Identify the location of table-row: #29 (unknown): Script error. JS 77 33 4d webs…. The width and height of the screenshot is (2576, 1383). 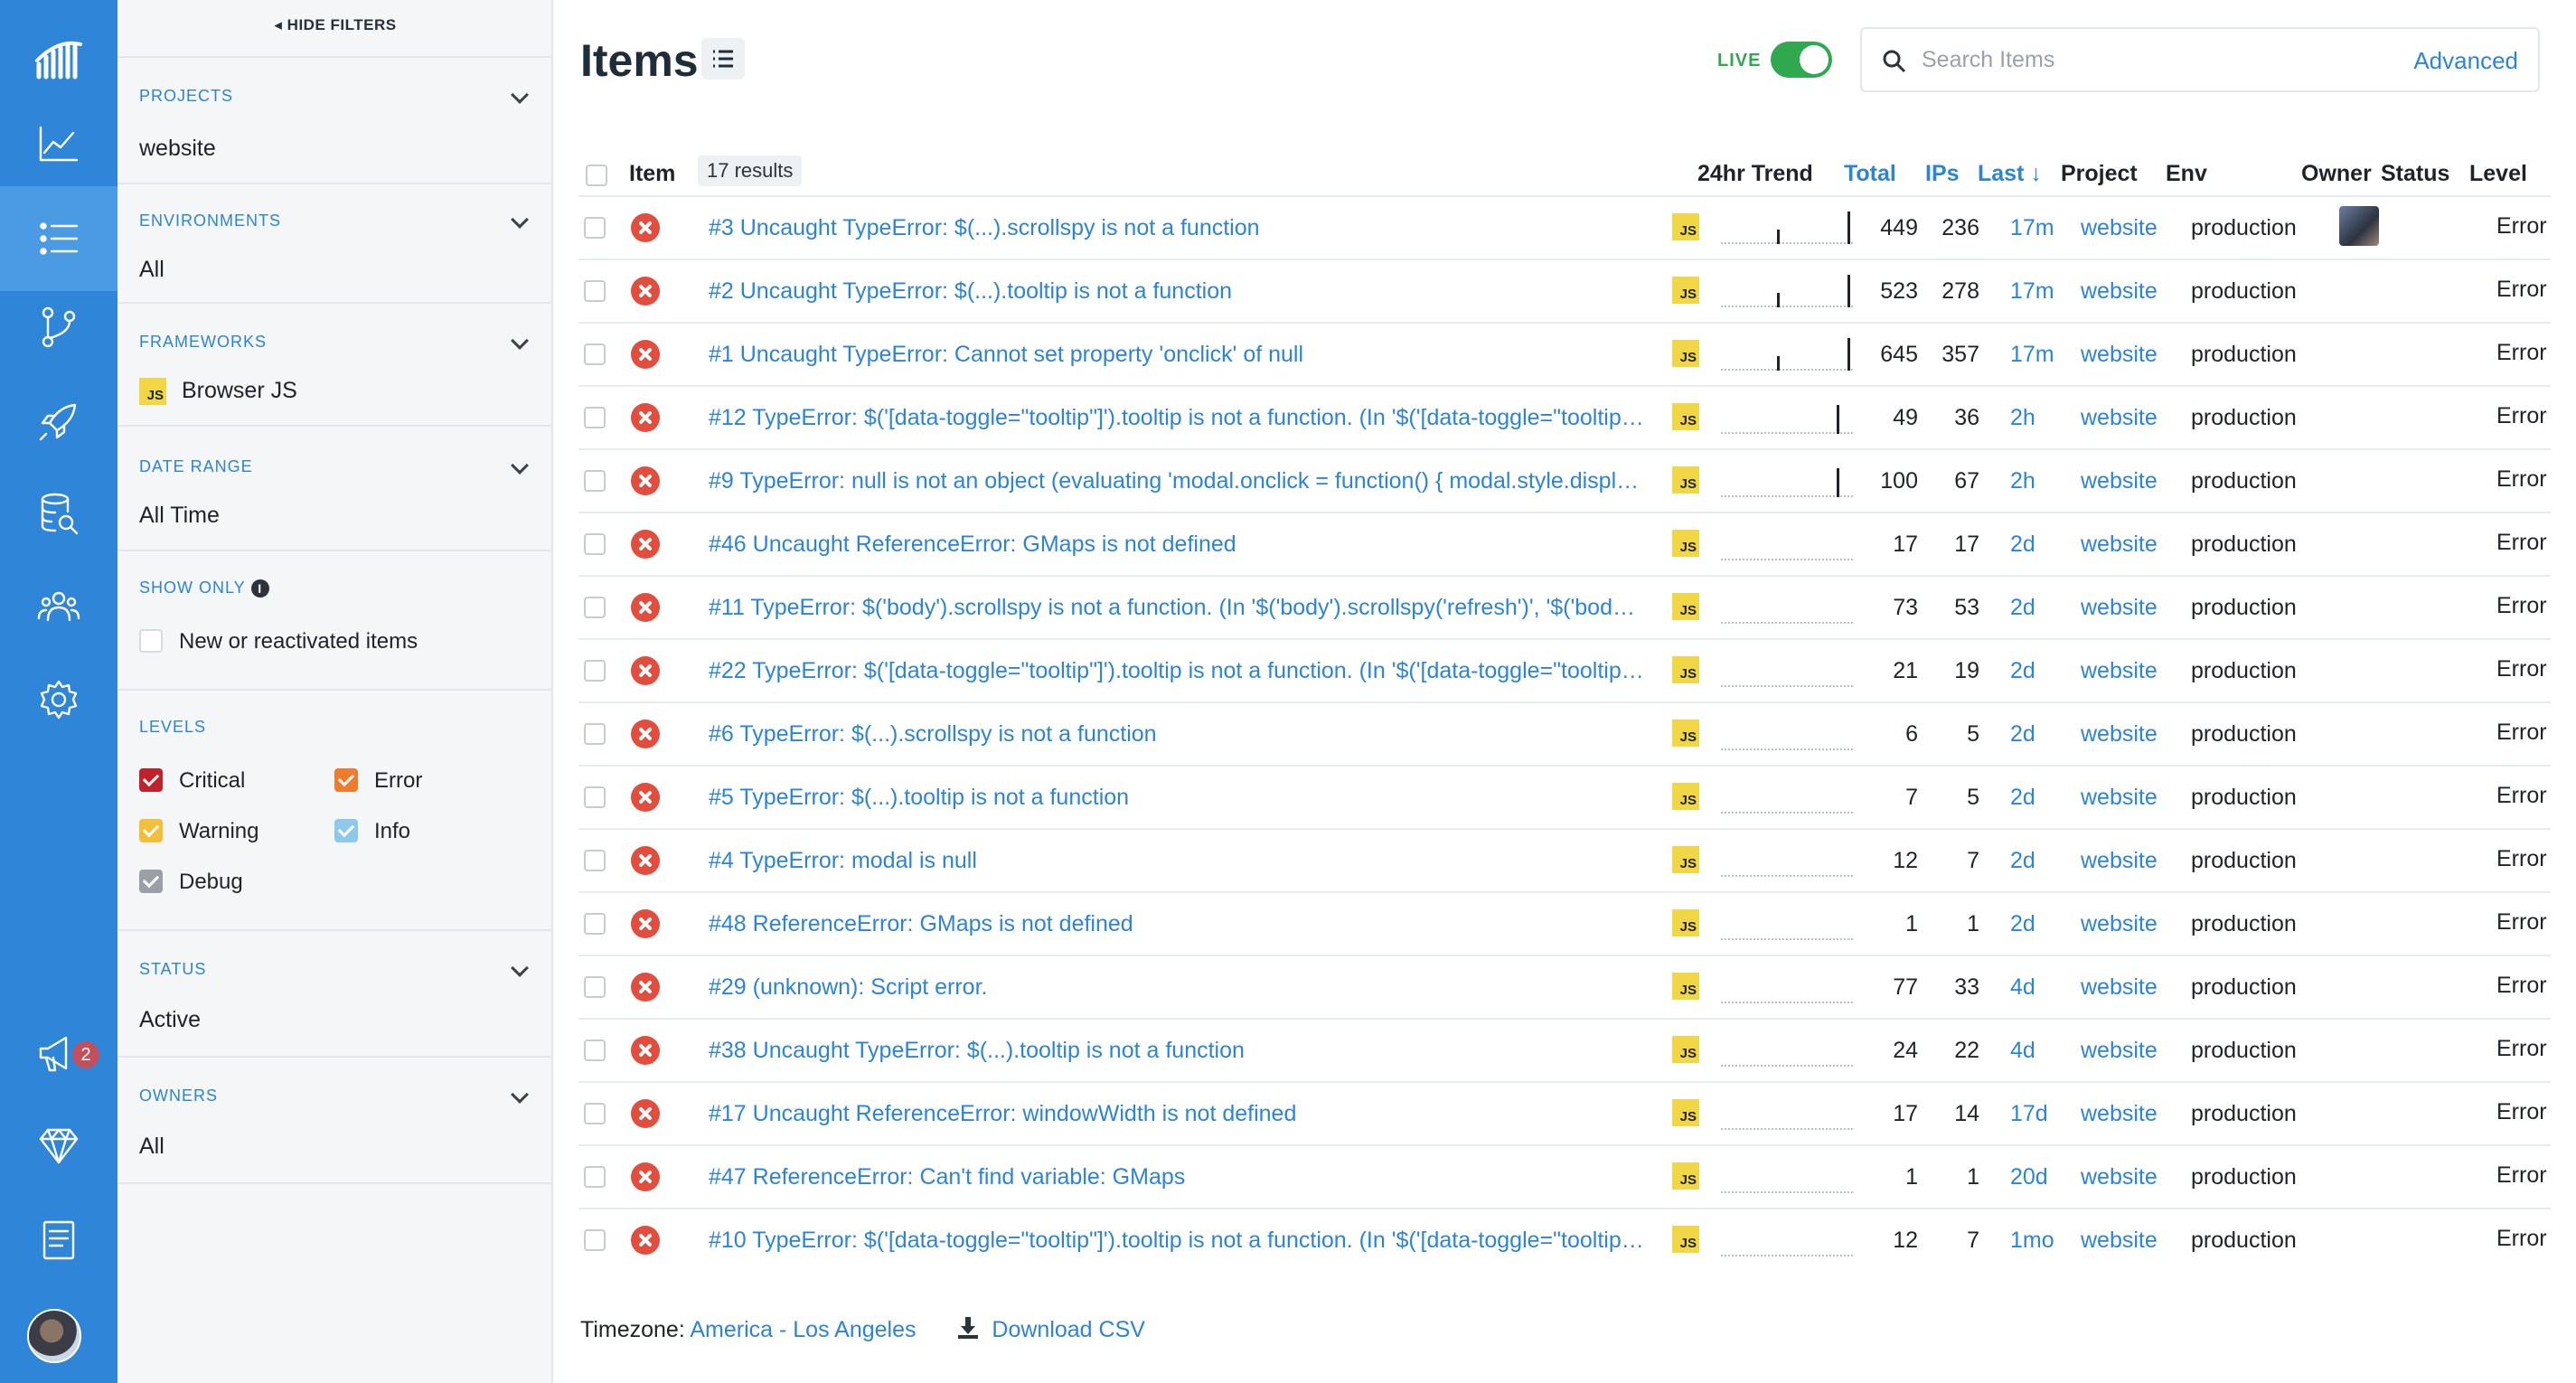
(1565, 986).